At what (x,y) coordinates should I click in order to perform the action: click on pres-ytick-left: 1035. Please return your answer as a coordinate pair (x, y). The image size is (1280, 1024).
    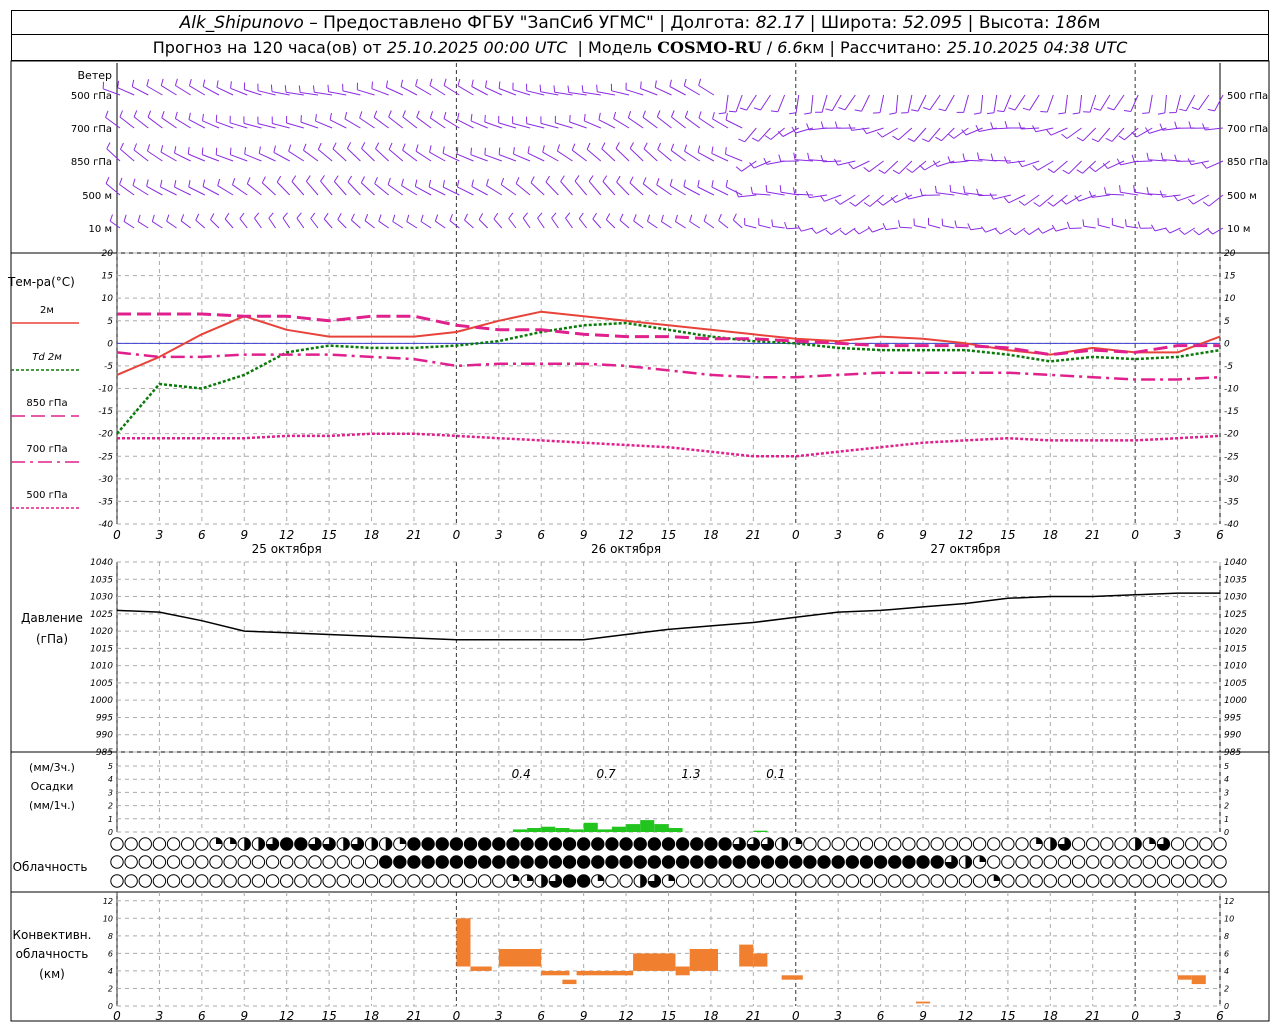
    Looking at the image, I should click on (101, 580).